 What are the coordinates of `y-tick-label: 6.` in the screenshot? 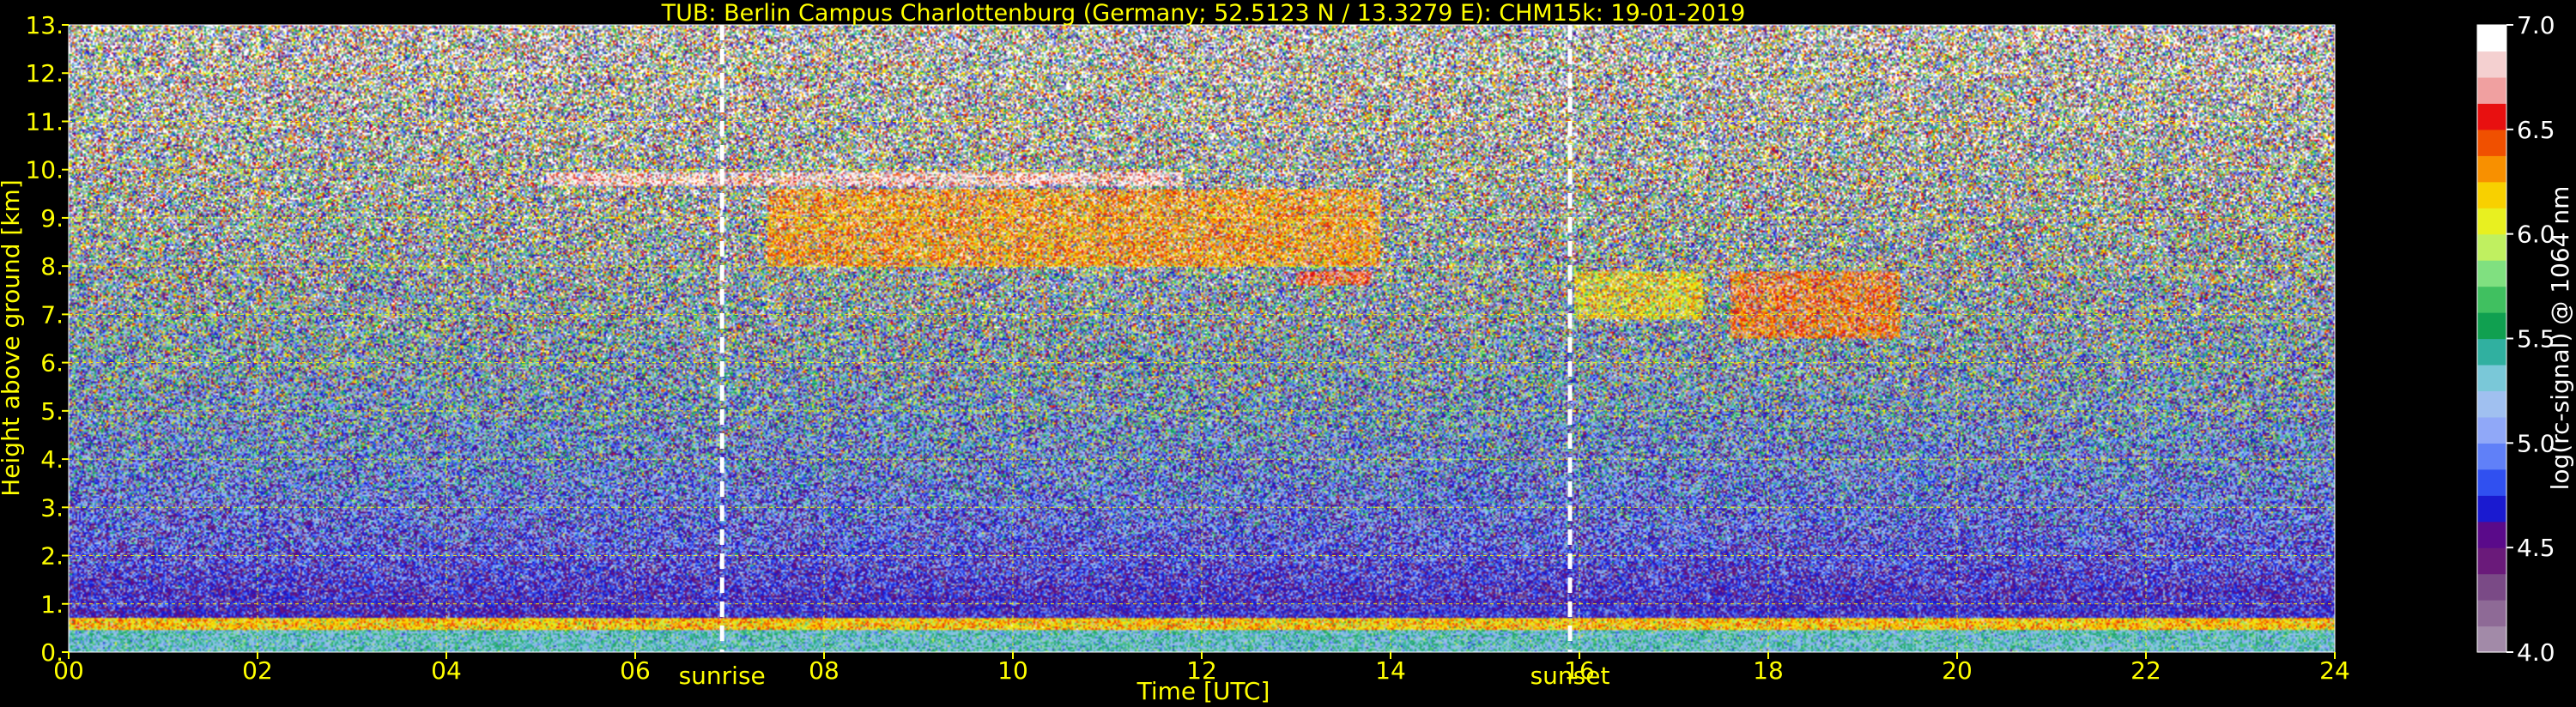 It's located at (52, 363).